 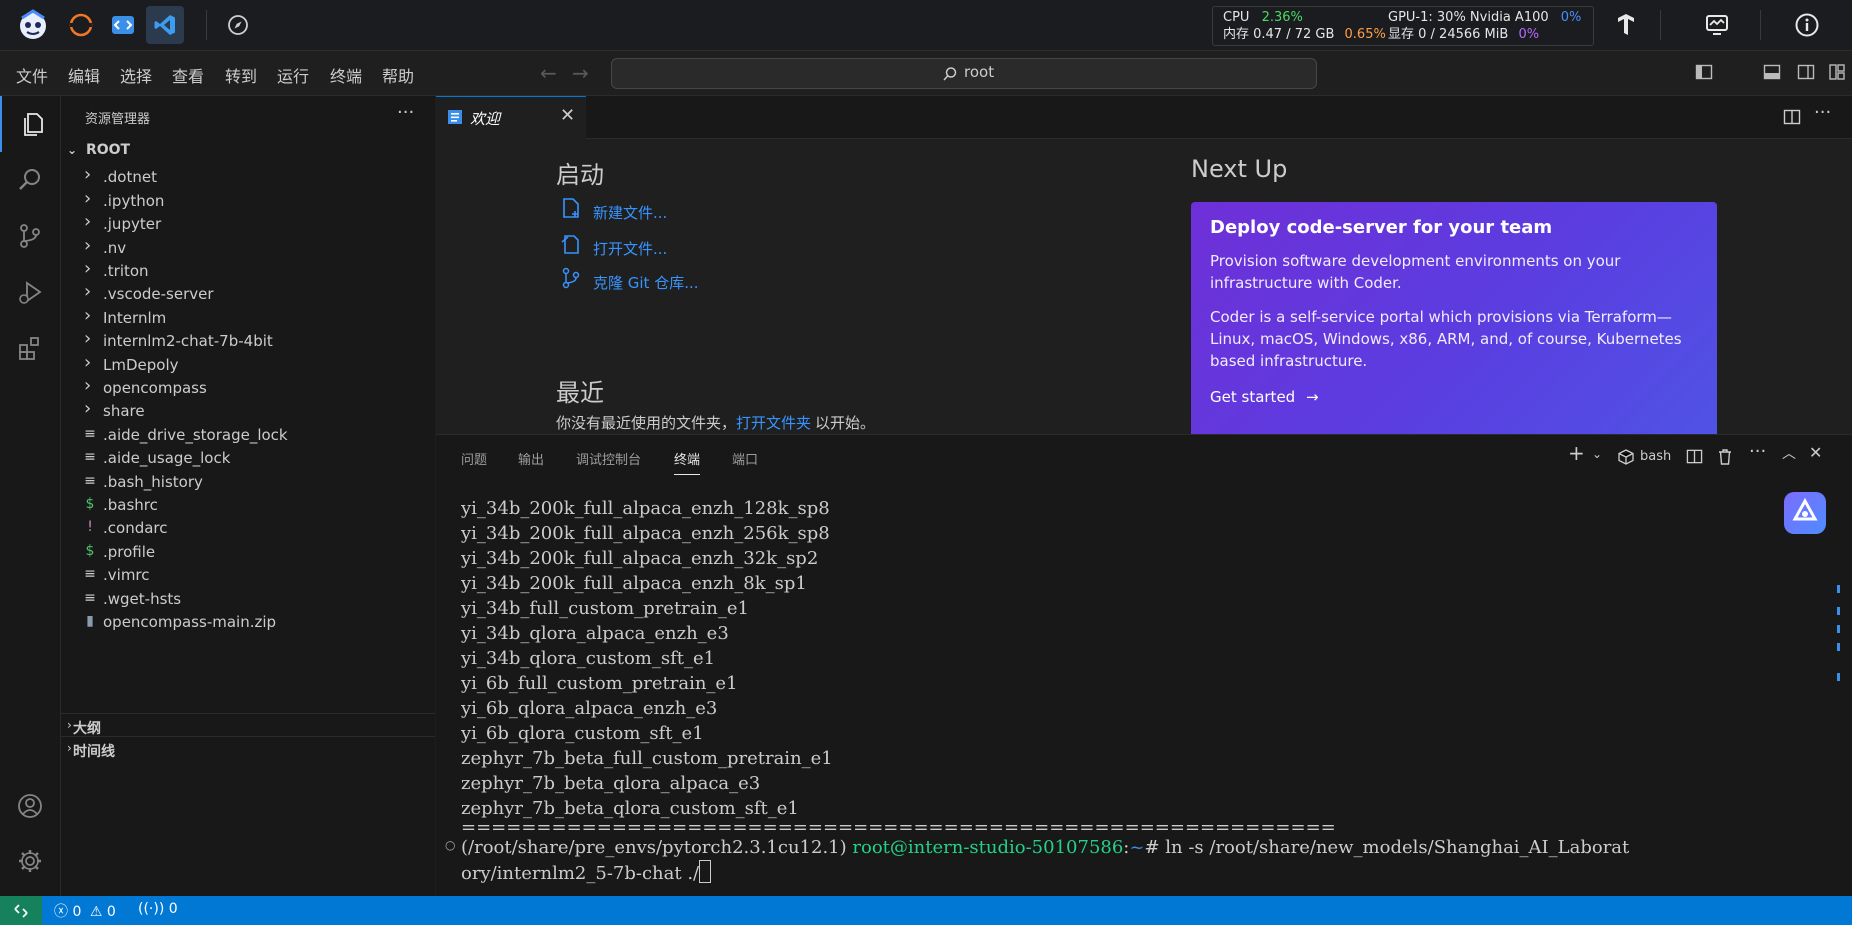 What do you see at coordinates (605, 608) in the screenshot?
I see `terminal-line: yi_34b_full_custom_pretrain_e1` at bounding box center [605, 608].